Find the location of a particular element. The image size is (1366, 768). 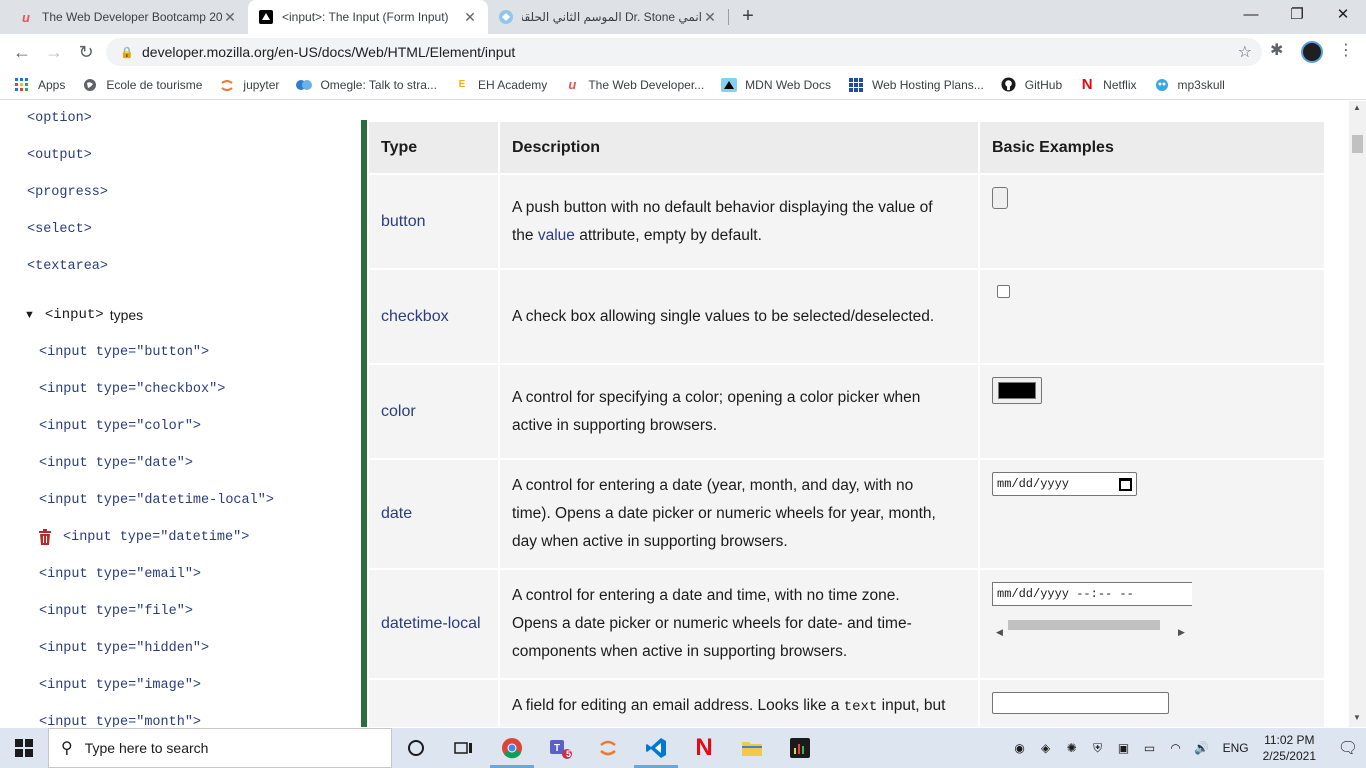

close-window-button: ✕ is located at coordinates (1343, 16).